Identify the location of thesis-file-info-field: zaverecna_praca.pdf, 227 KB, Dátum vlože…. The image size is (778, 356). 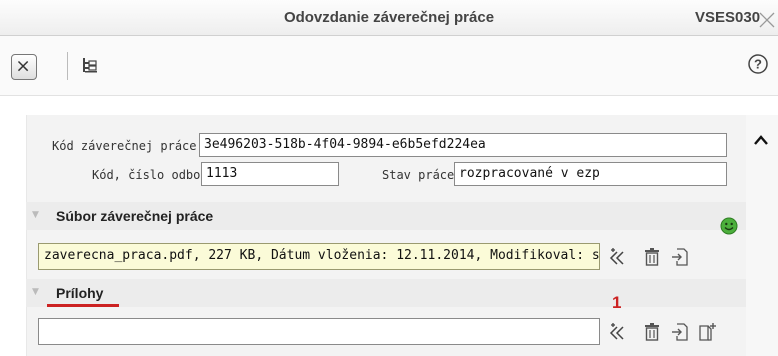
(319, 256).